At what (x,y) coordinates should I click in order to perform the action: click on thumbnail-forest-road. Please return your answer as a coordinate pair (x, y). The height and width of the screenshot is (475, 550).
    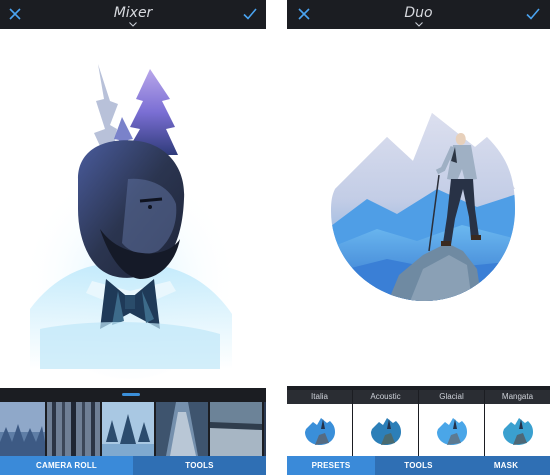
    Looking at the image, I should click on (182, 429).